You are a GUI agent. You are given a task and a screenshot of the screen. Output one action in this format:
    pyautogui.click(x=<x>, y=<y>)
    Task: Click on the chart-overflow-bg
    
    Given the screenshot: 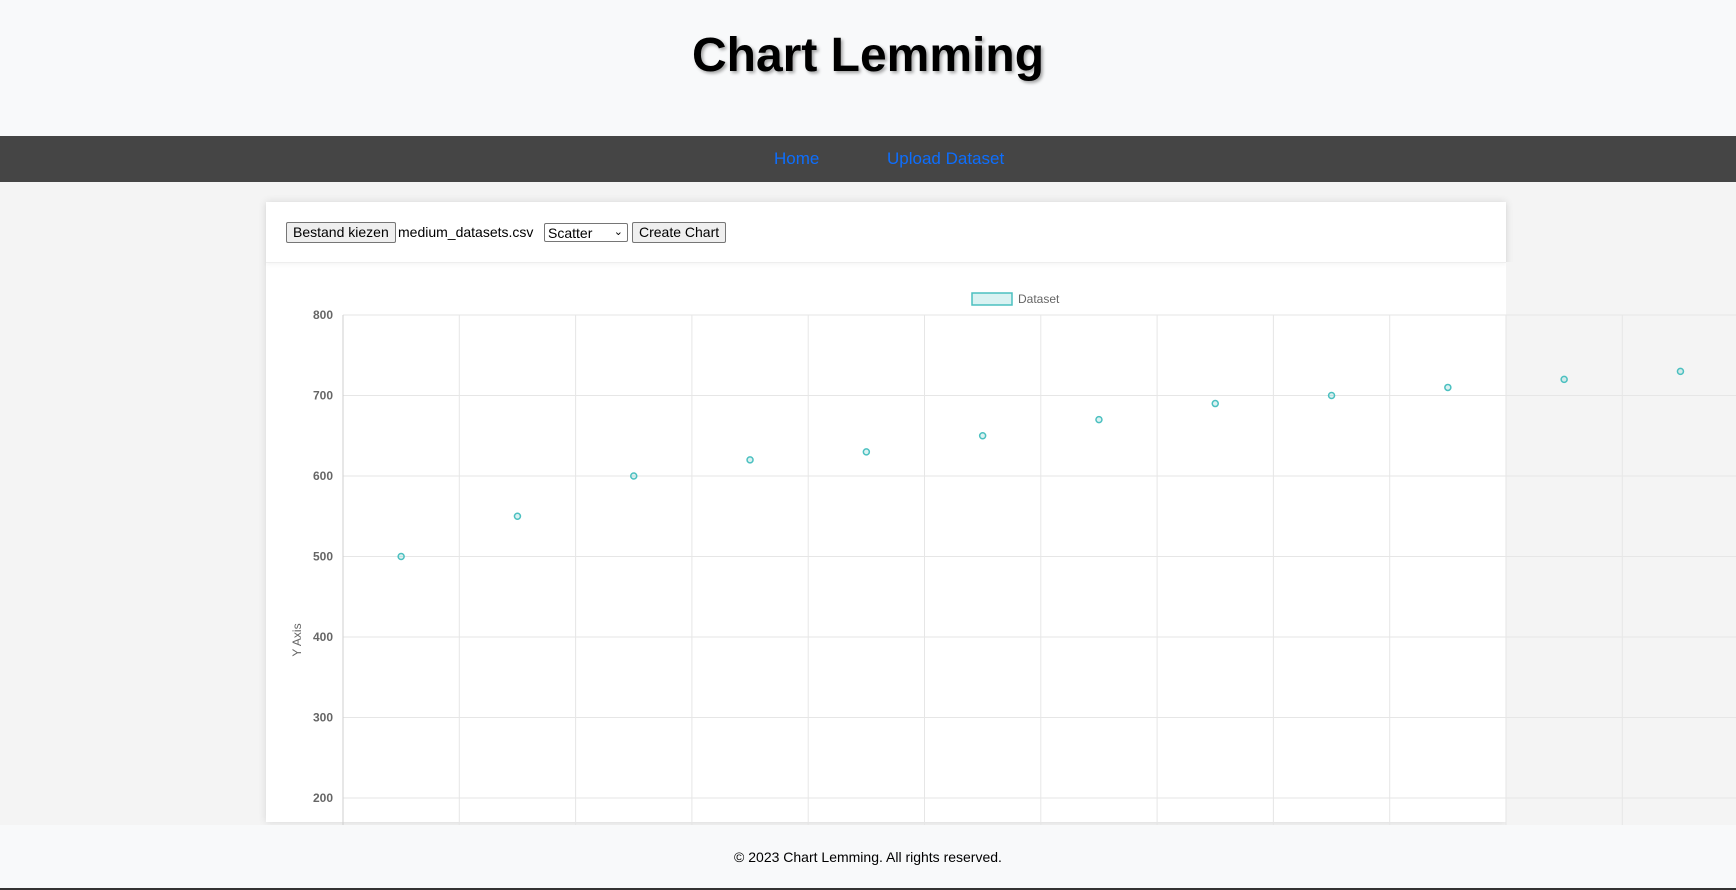 What is the action you would take?
    pyautogui.click(x=1621, y=543)
    